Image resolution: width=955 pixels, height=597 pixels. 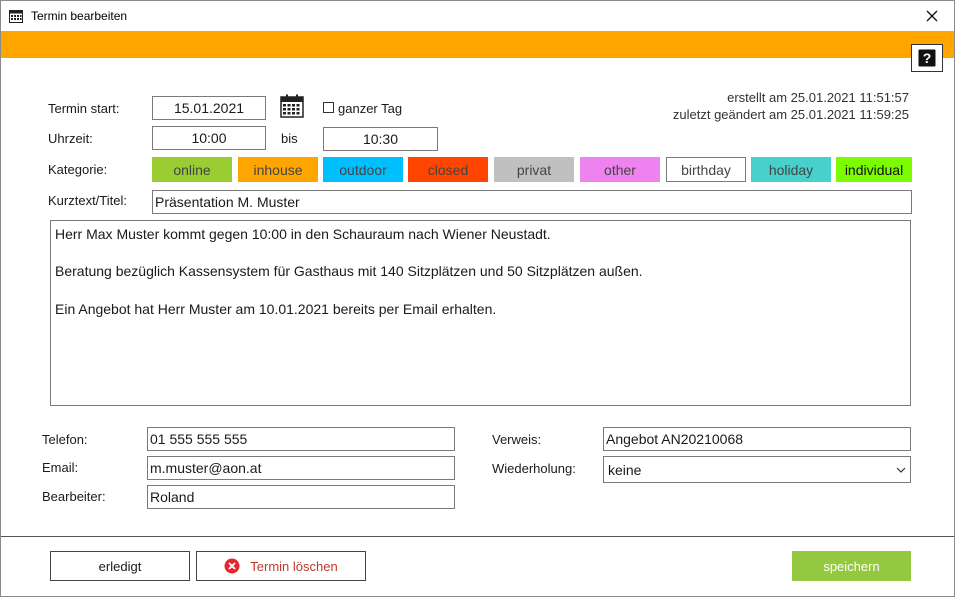 What do you see at coordinates (448, 169) in the screenshot?
I see `category-closed: closed` at bounding box center [448, 169].